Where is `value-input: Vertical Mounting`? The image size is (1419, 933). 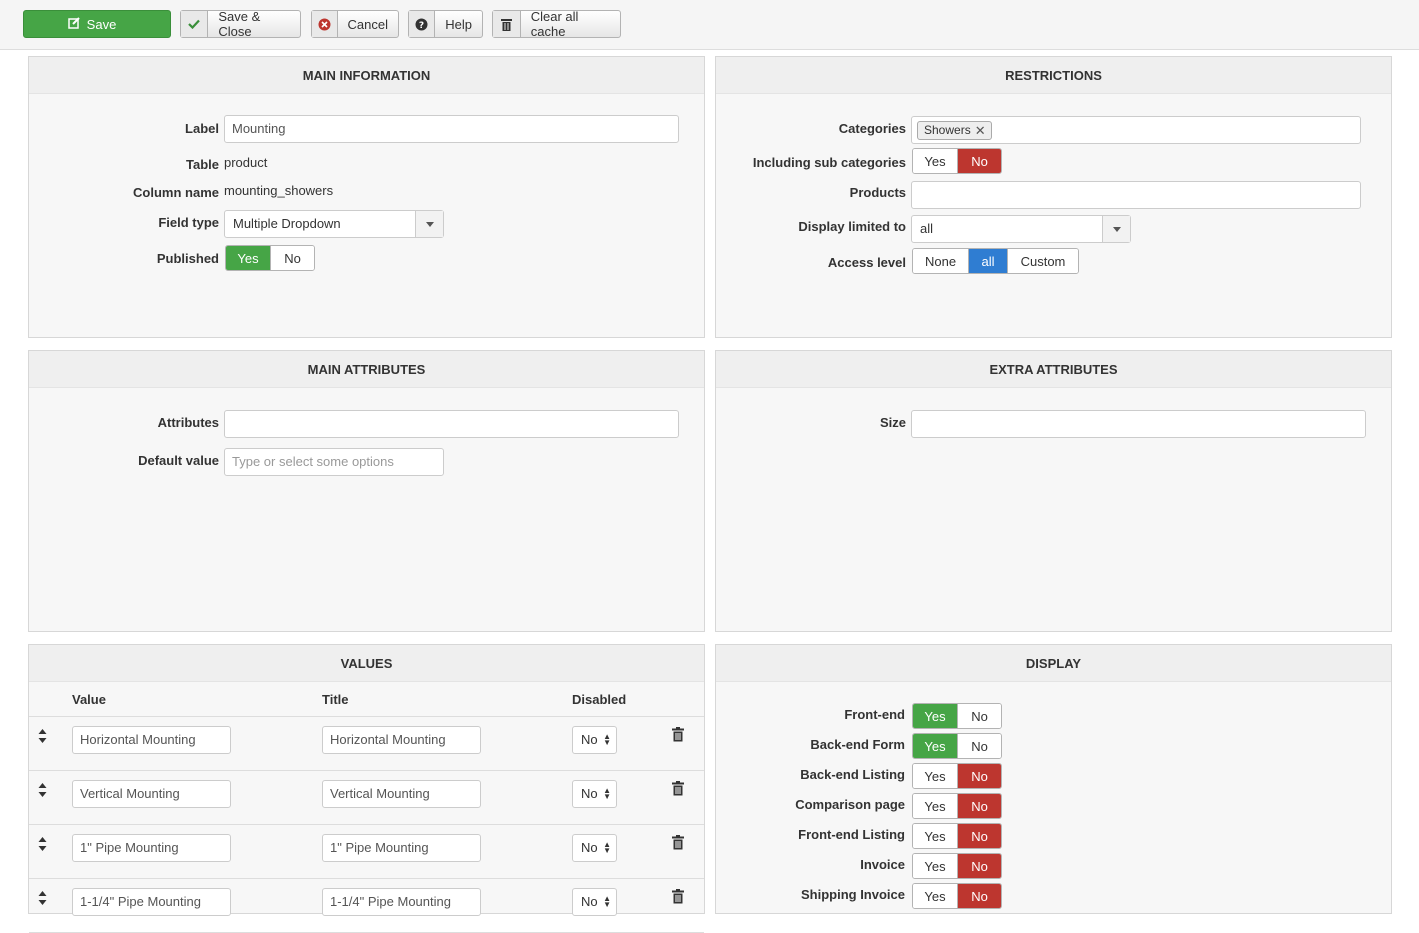 value-input: Vertical Mounting is located at coordinates (151, 794).